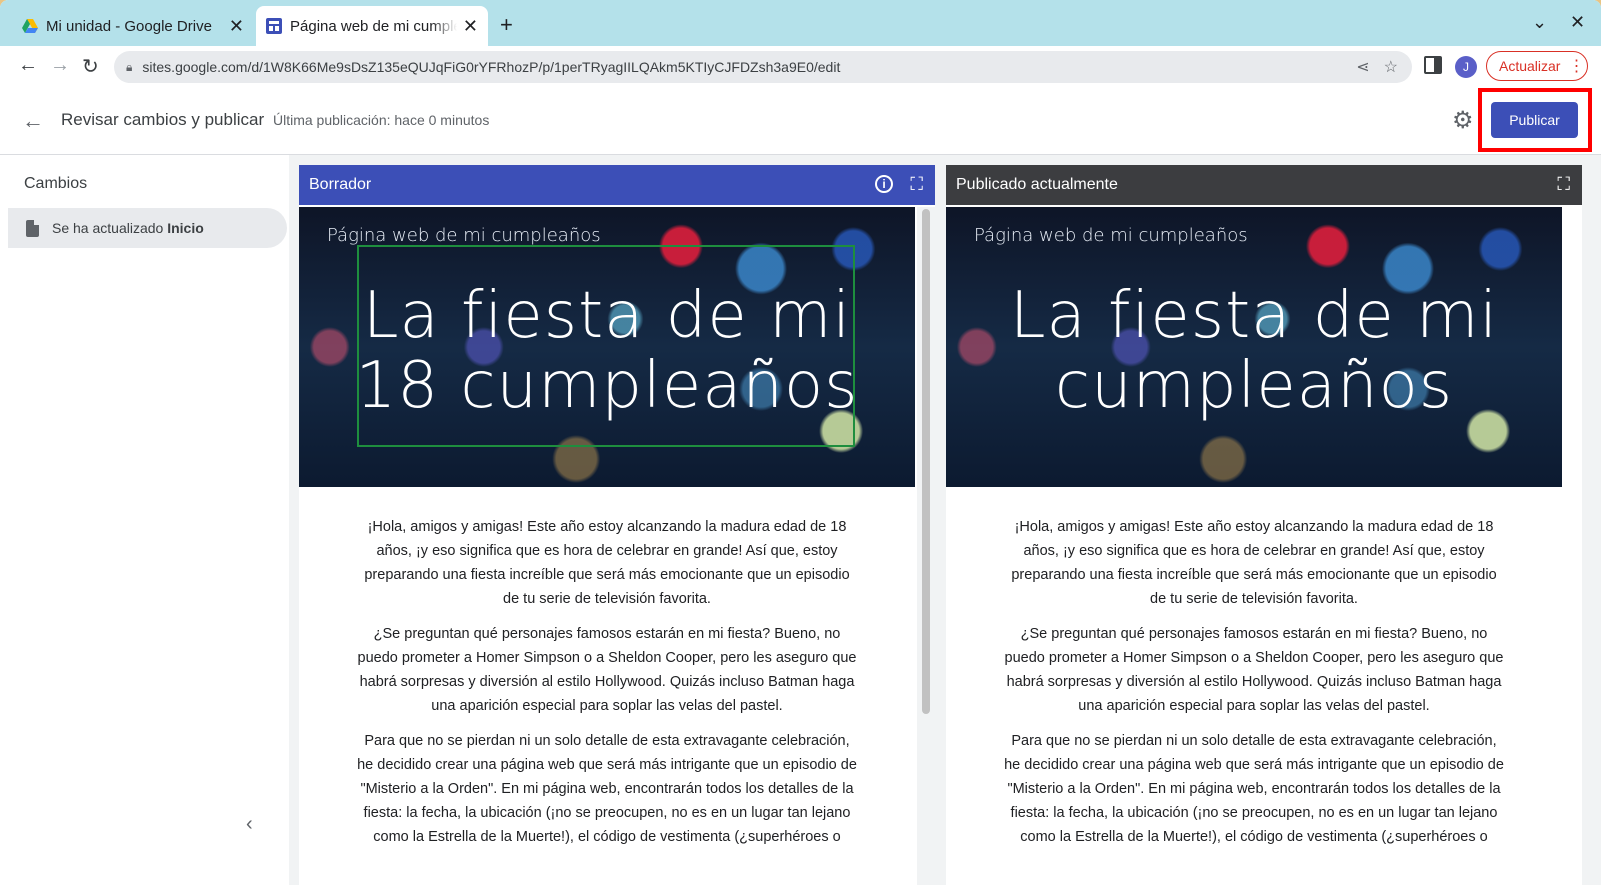  Describe the element at coordinates (1577, 22) in the screenshot. I see `window-close-icon: ✕` at that location.